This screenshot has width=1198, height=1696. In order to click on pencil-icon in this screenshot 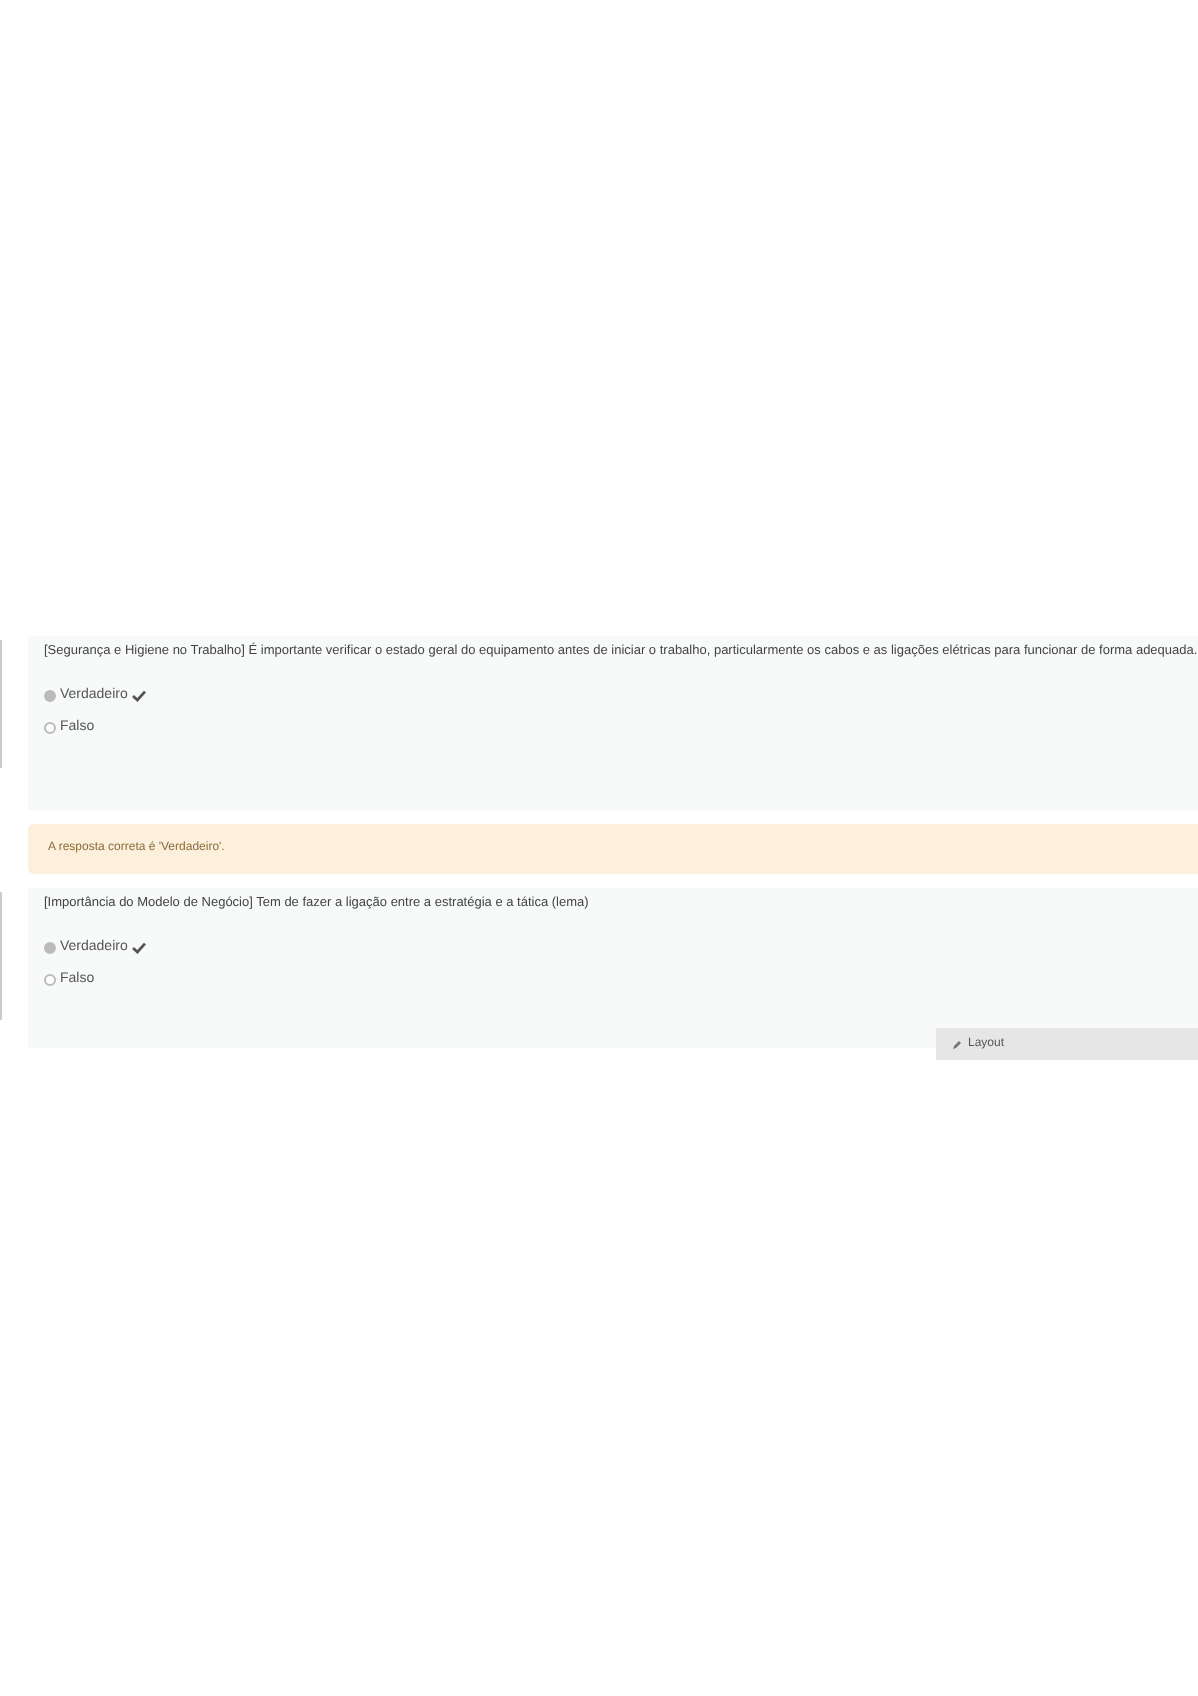, I will do `click(957, 1044)`.